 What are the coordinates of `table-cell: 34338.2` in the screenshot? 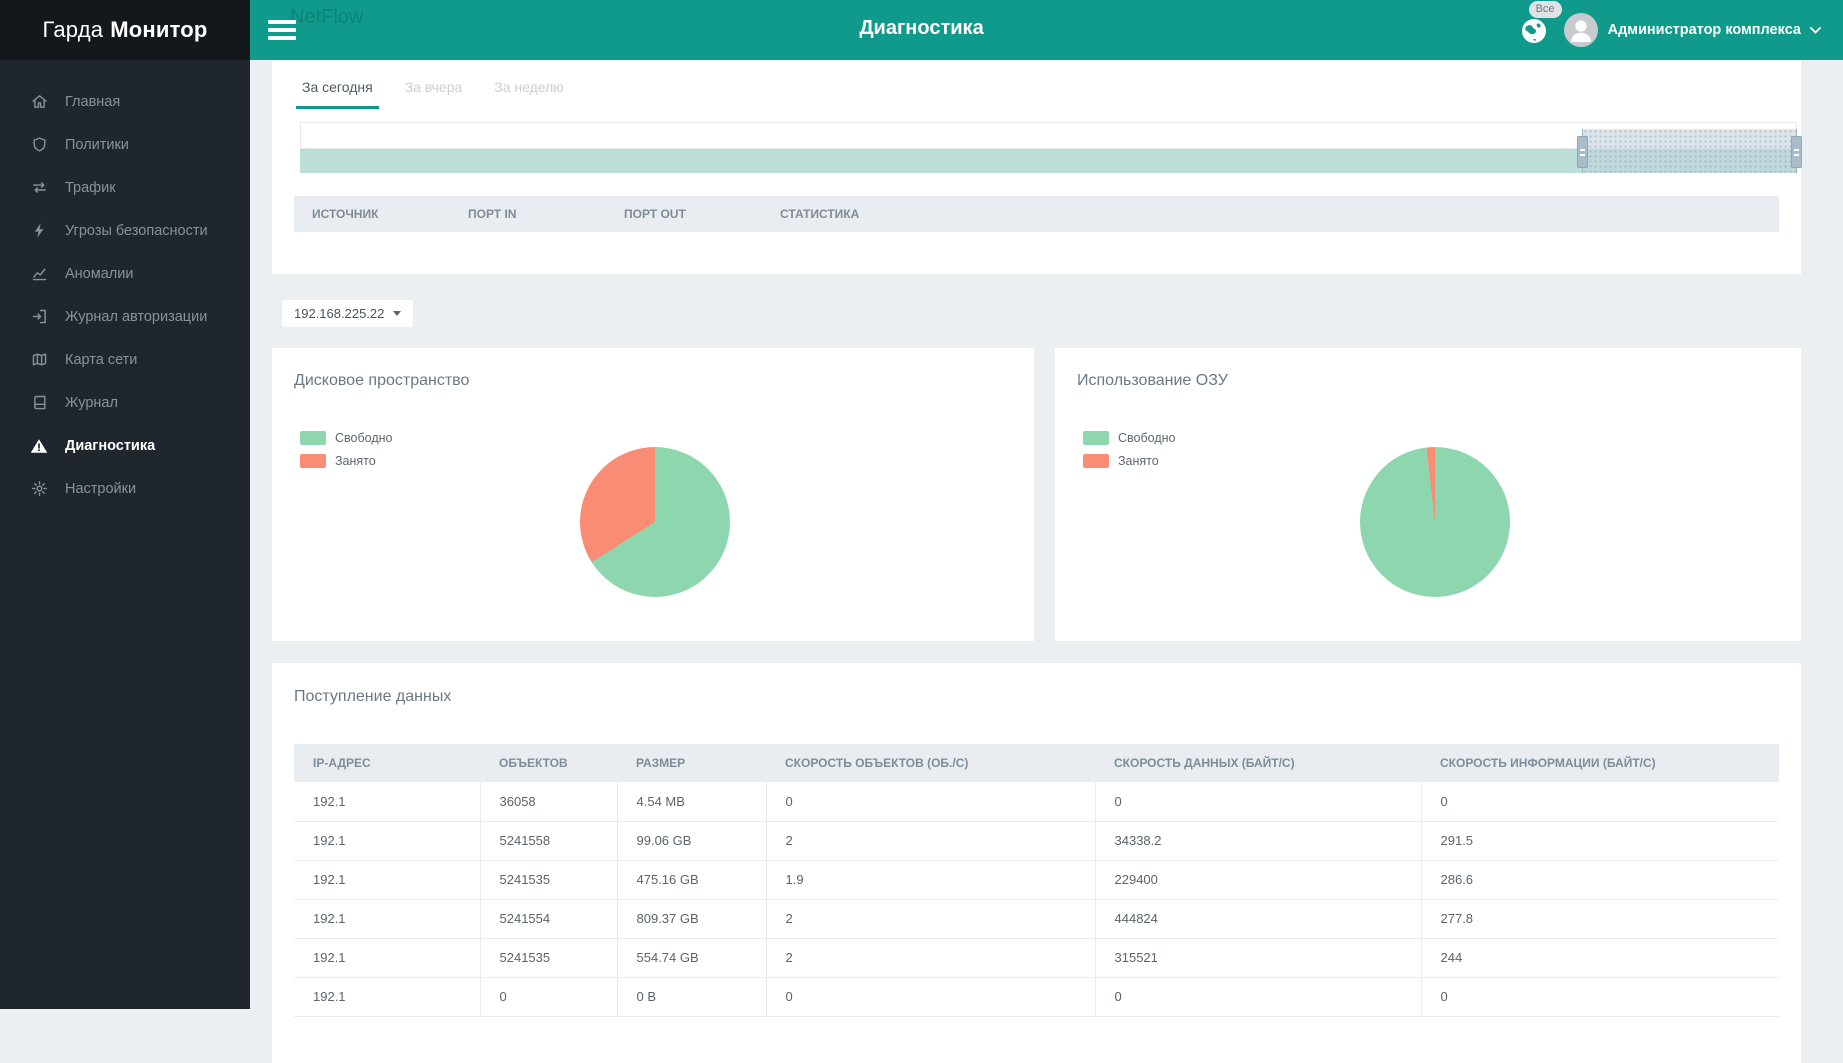 It's located at (1257, 841).